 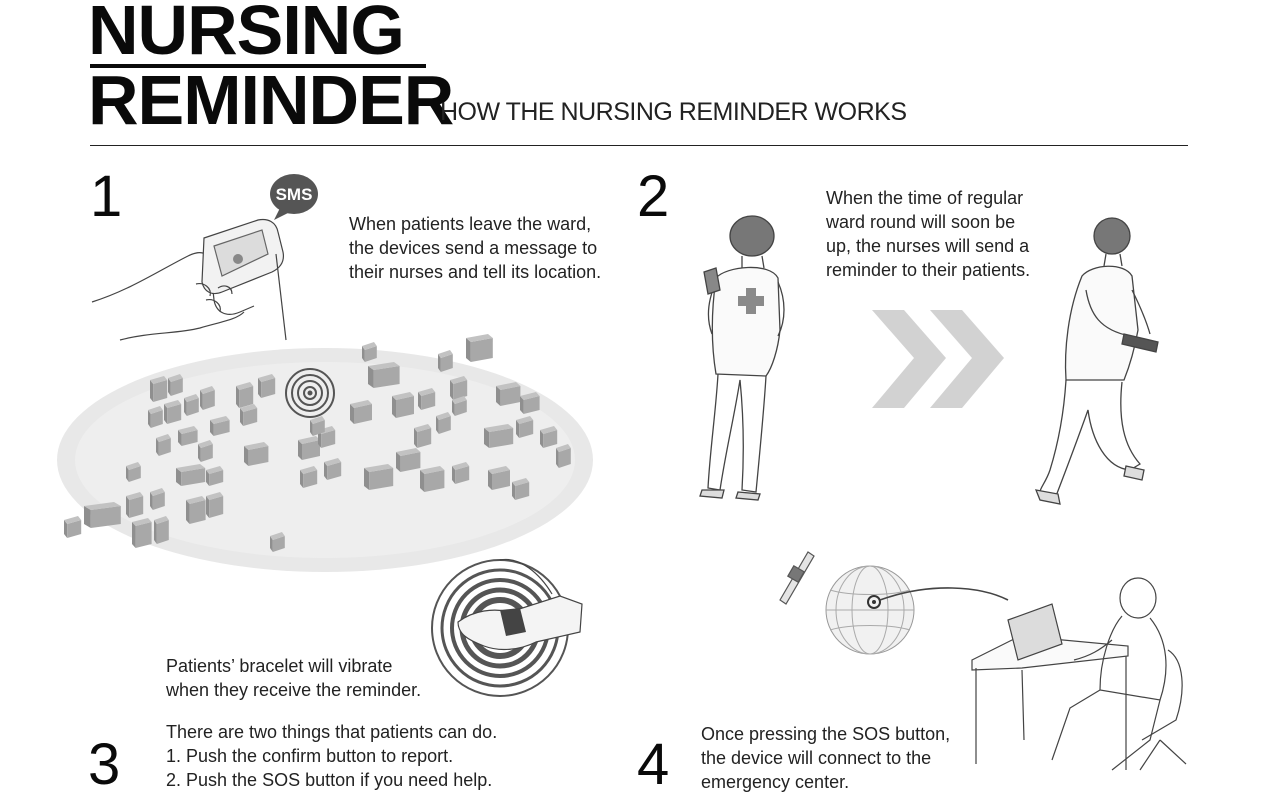 I want to click on step-1-line: their nurses and tell its location., so click(x=475, y=272).